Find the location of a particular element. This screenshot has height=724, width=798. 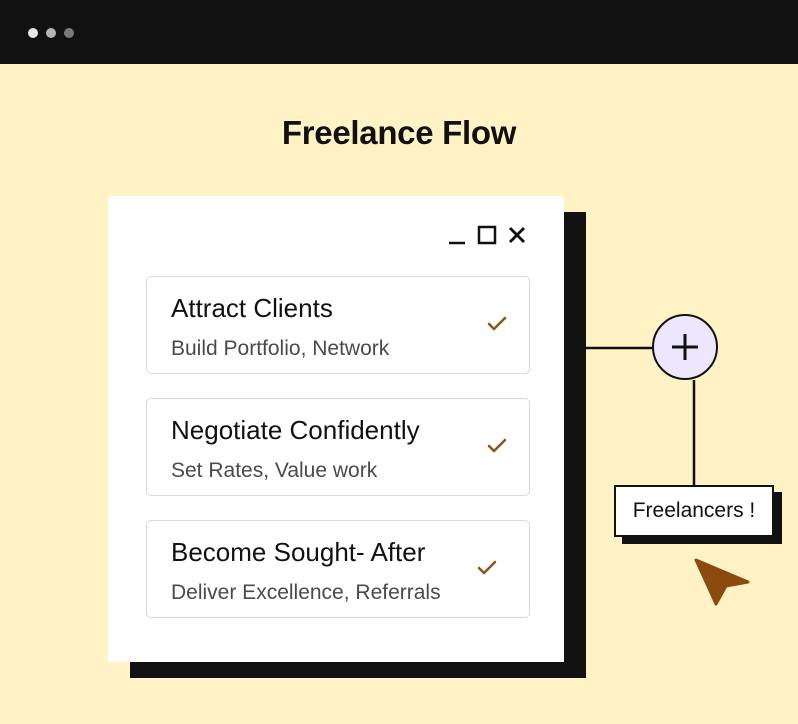

plus-icon is located at coordinates (685, 347).